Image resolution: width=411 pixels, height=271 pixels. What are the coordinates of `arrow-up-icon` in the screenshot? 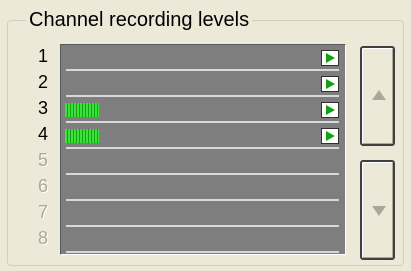 It's located at (379, 95).